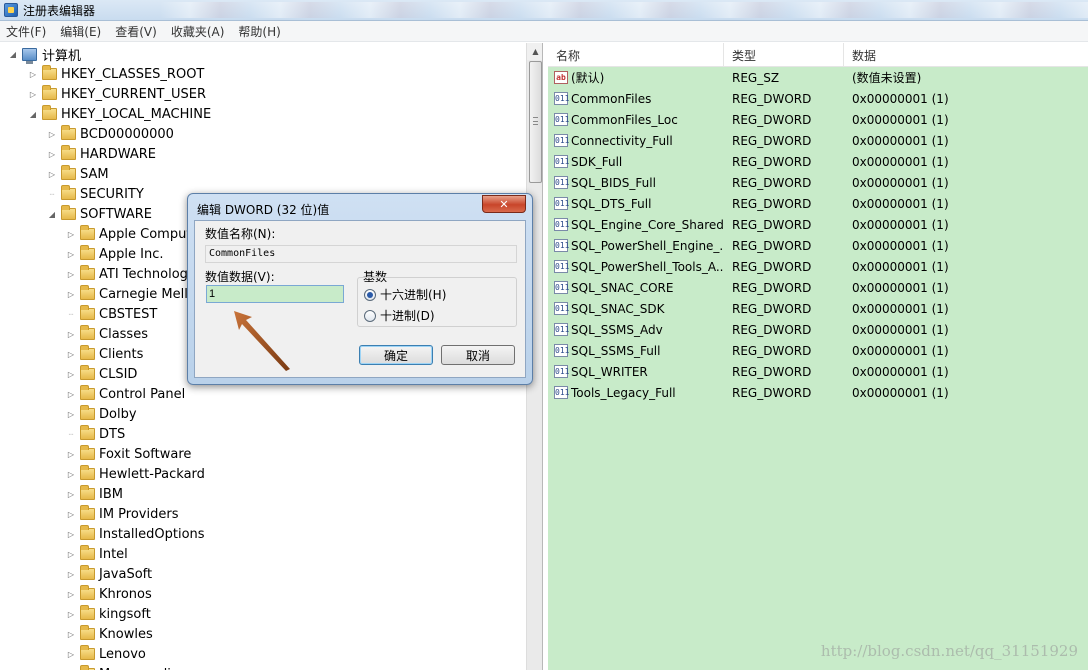  What do you see at coordinates (134, 94) in the screenshot?
I see `tree-item-label: HKEY_CURRENT_USER` at bounding box center [134, 94].